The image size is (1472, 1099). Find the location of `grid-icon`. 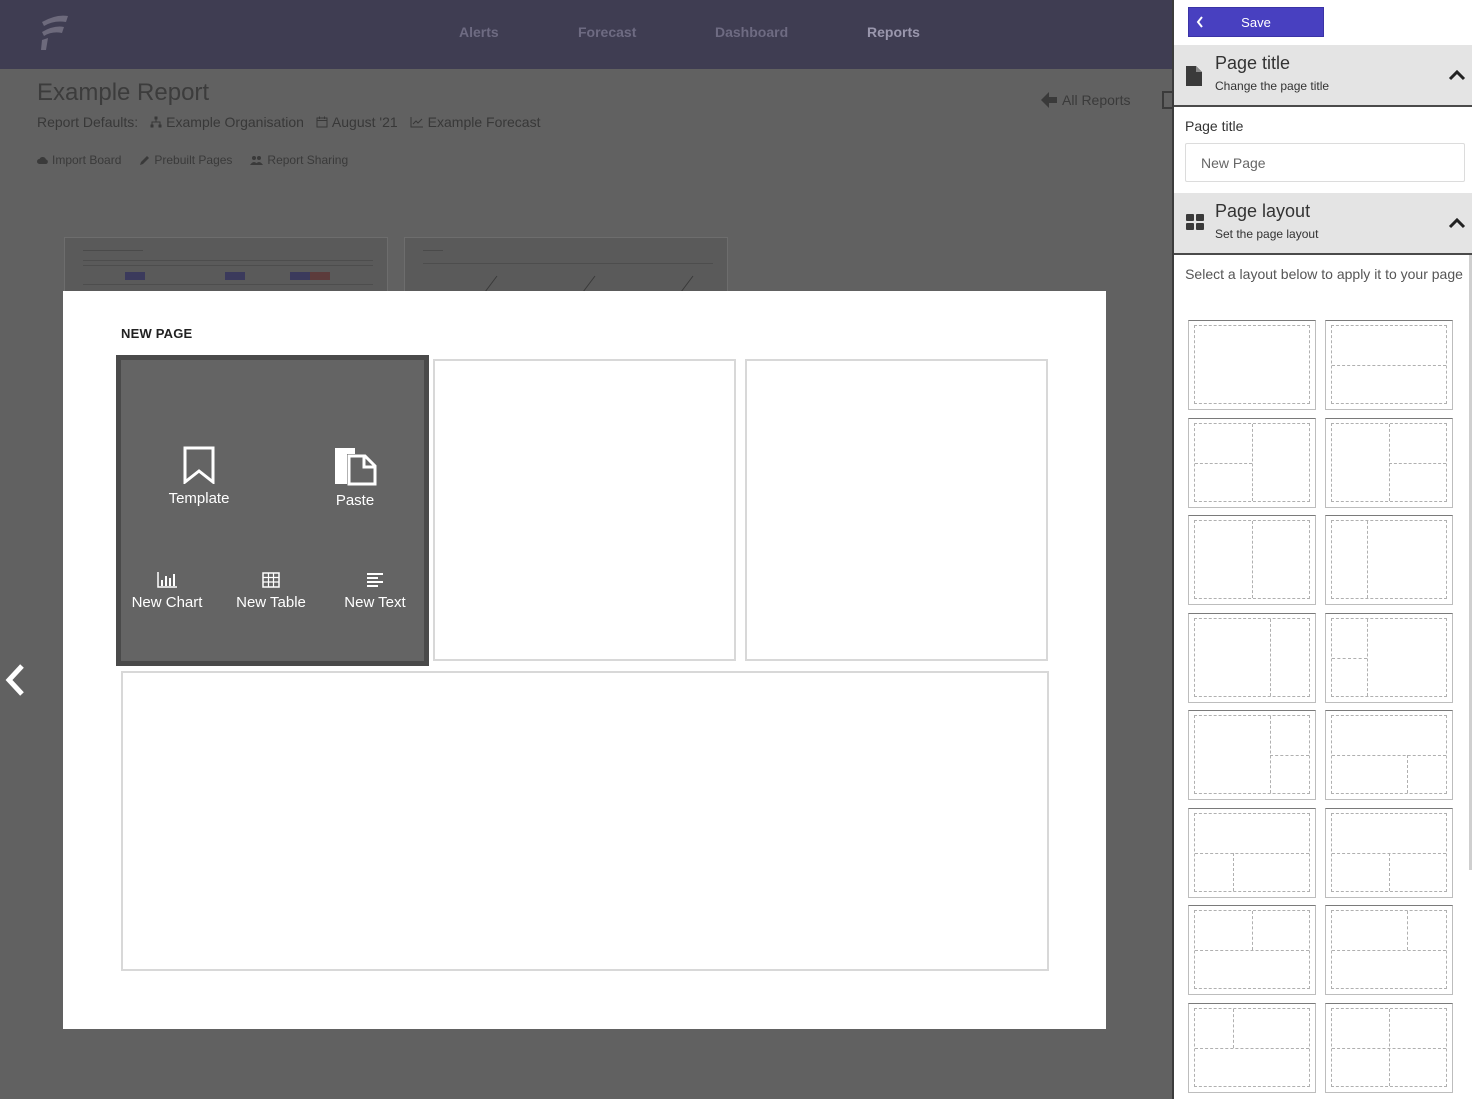

grid-icon is located at coordinates (1195, 222).